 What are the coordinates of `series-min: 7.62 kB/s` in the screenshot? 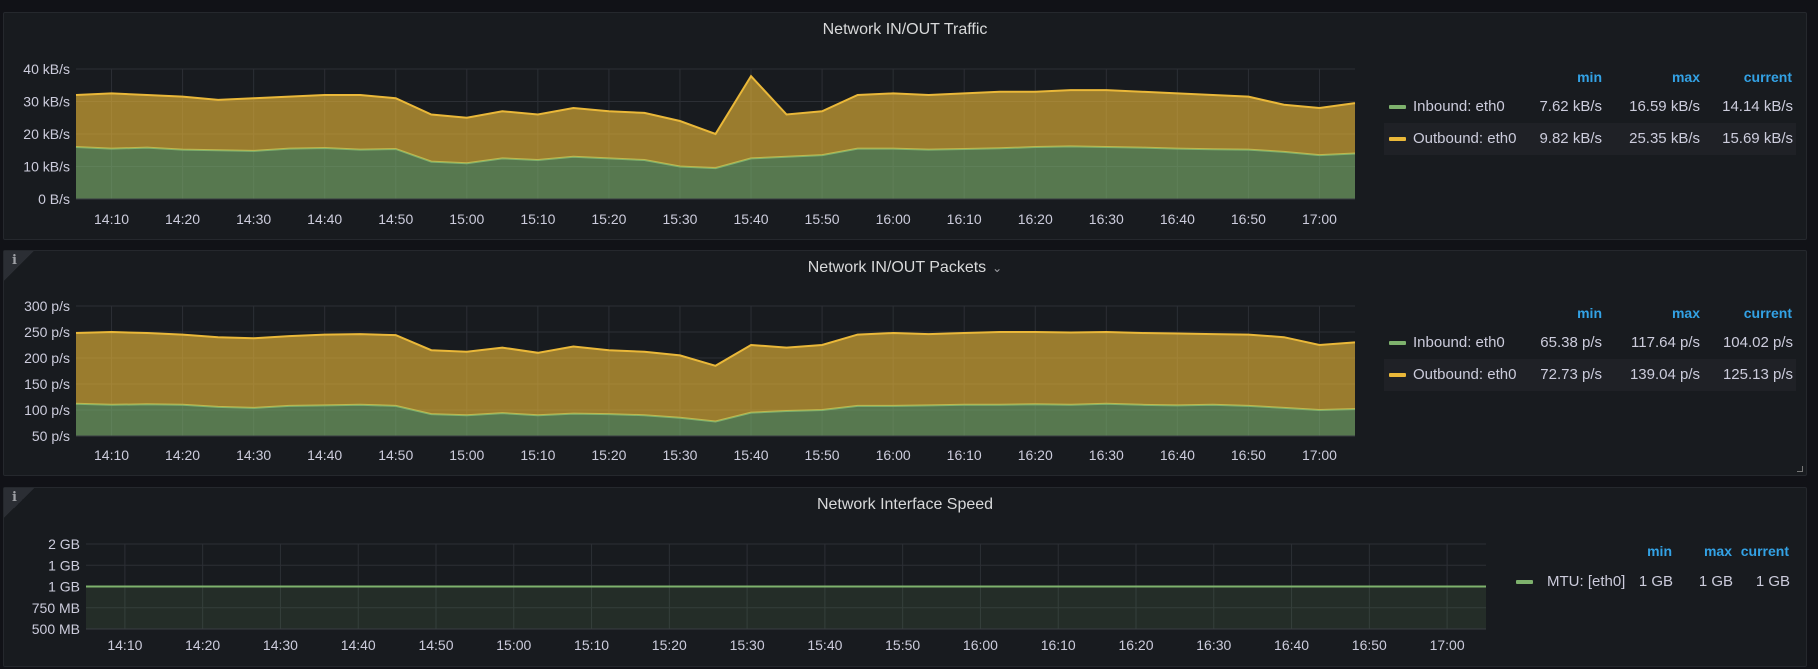 It's located at (1570, 106).